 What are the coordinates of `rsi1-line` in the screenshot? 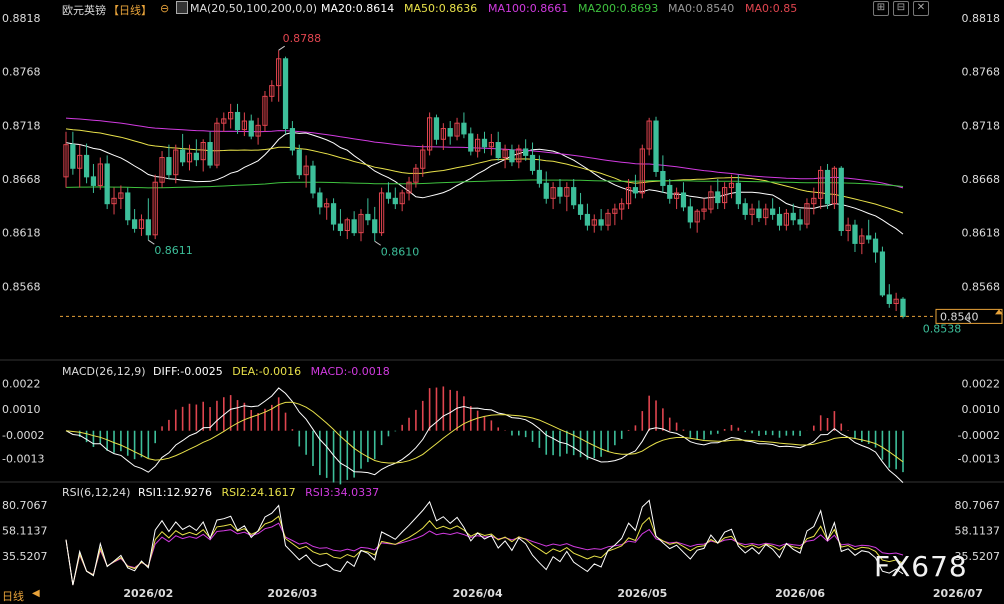 It's located at (484, 542).